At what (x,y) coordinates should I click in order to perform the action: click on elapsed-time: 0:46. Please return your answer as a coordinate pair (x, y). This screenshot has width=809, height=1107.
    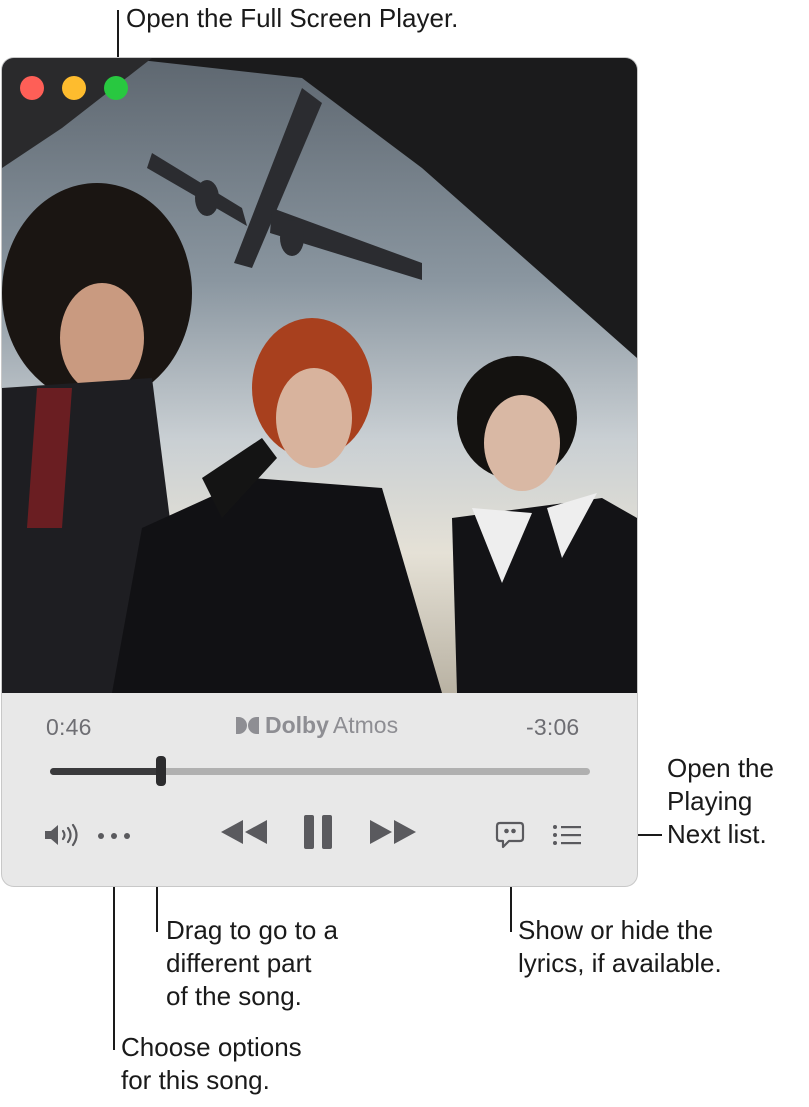
    Looking at the image, I should click on (69, 727).